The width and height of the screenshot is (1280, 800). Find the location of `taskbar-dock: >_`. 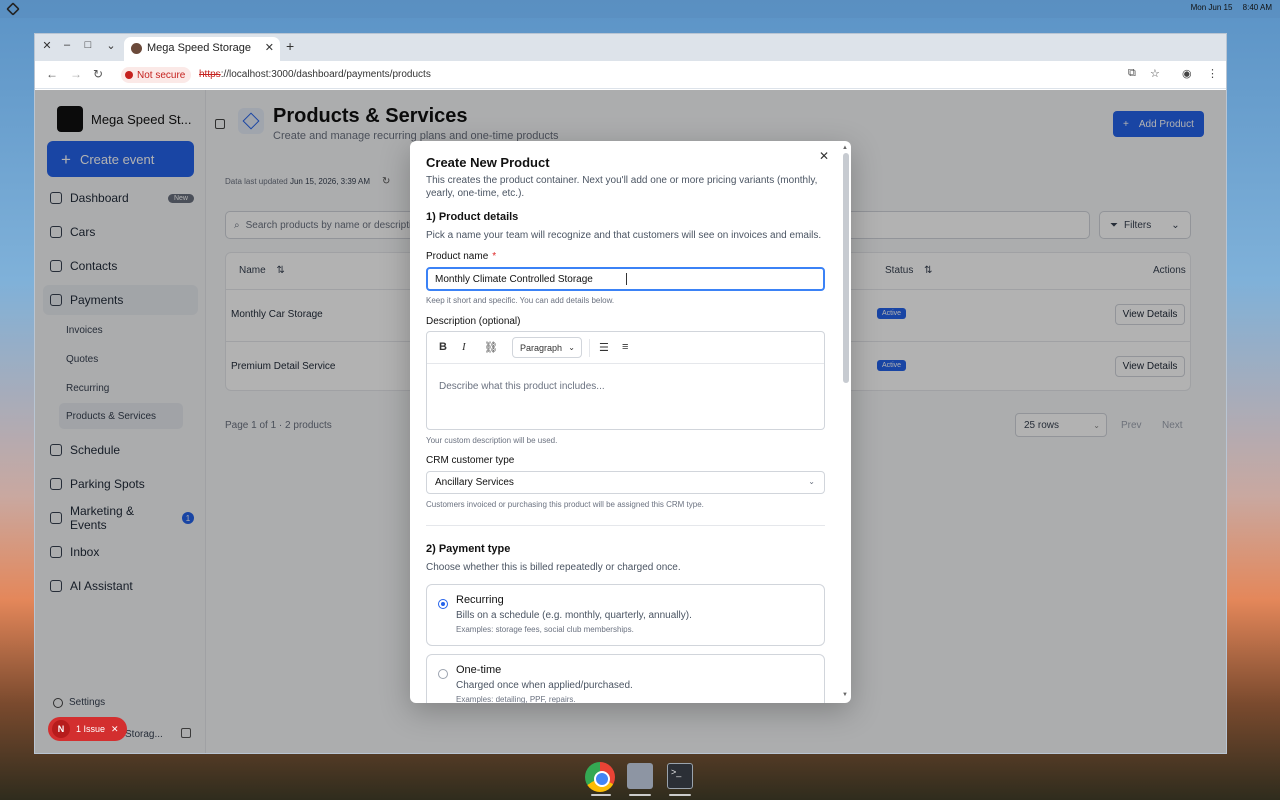

taskbar-dock: >_ is located at coordinates (640, 778).